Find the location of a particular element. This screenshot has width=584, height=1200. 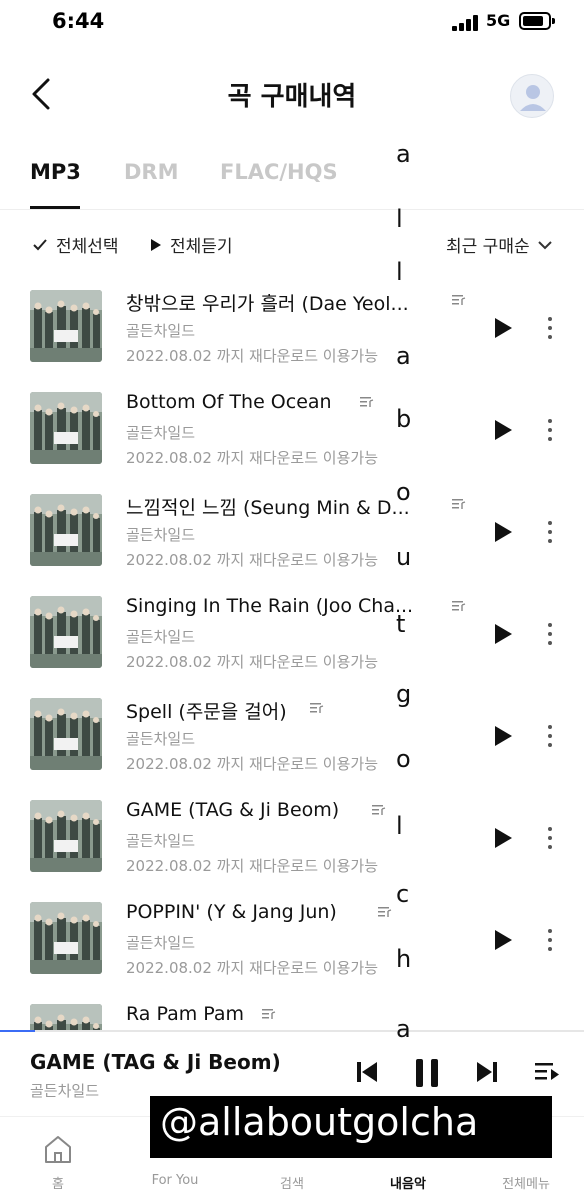

now-playing-title: GAME (TAG & Ji Beom) is located at coordinates (155, 1062).